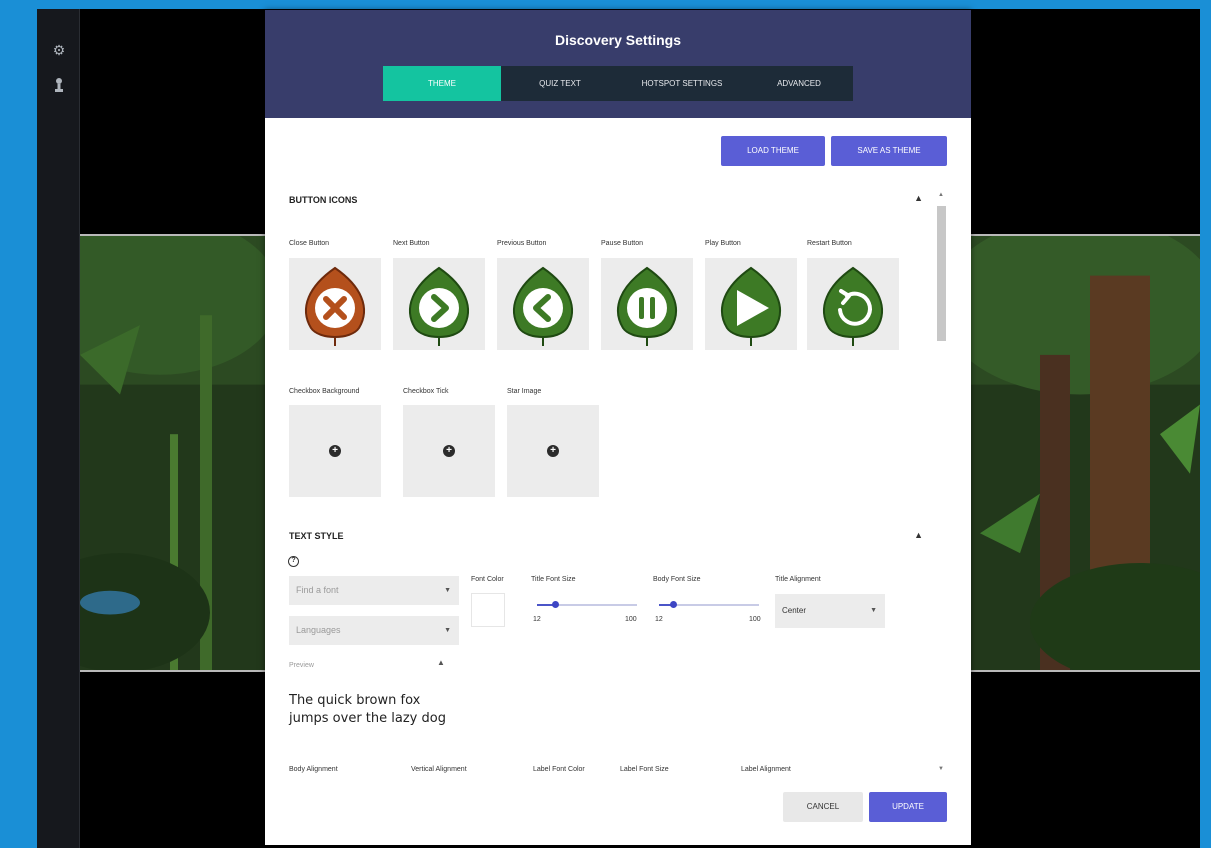 The width and height of the screenshot is (1211, 848). What do you see at coordinates (799, 83) in the screenshot?
I see `tab-advanced: ADVANCED` at bounding box center [799, 83].